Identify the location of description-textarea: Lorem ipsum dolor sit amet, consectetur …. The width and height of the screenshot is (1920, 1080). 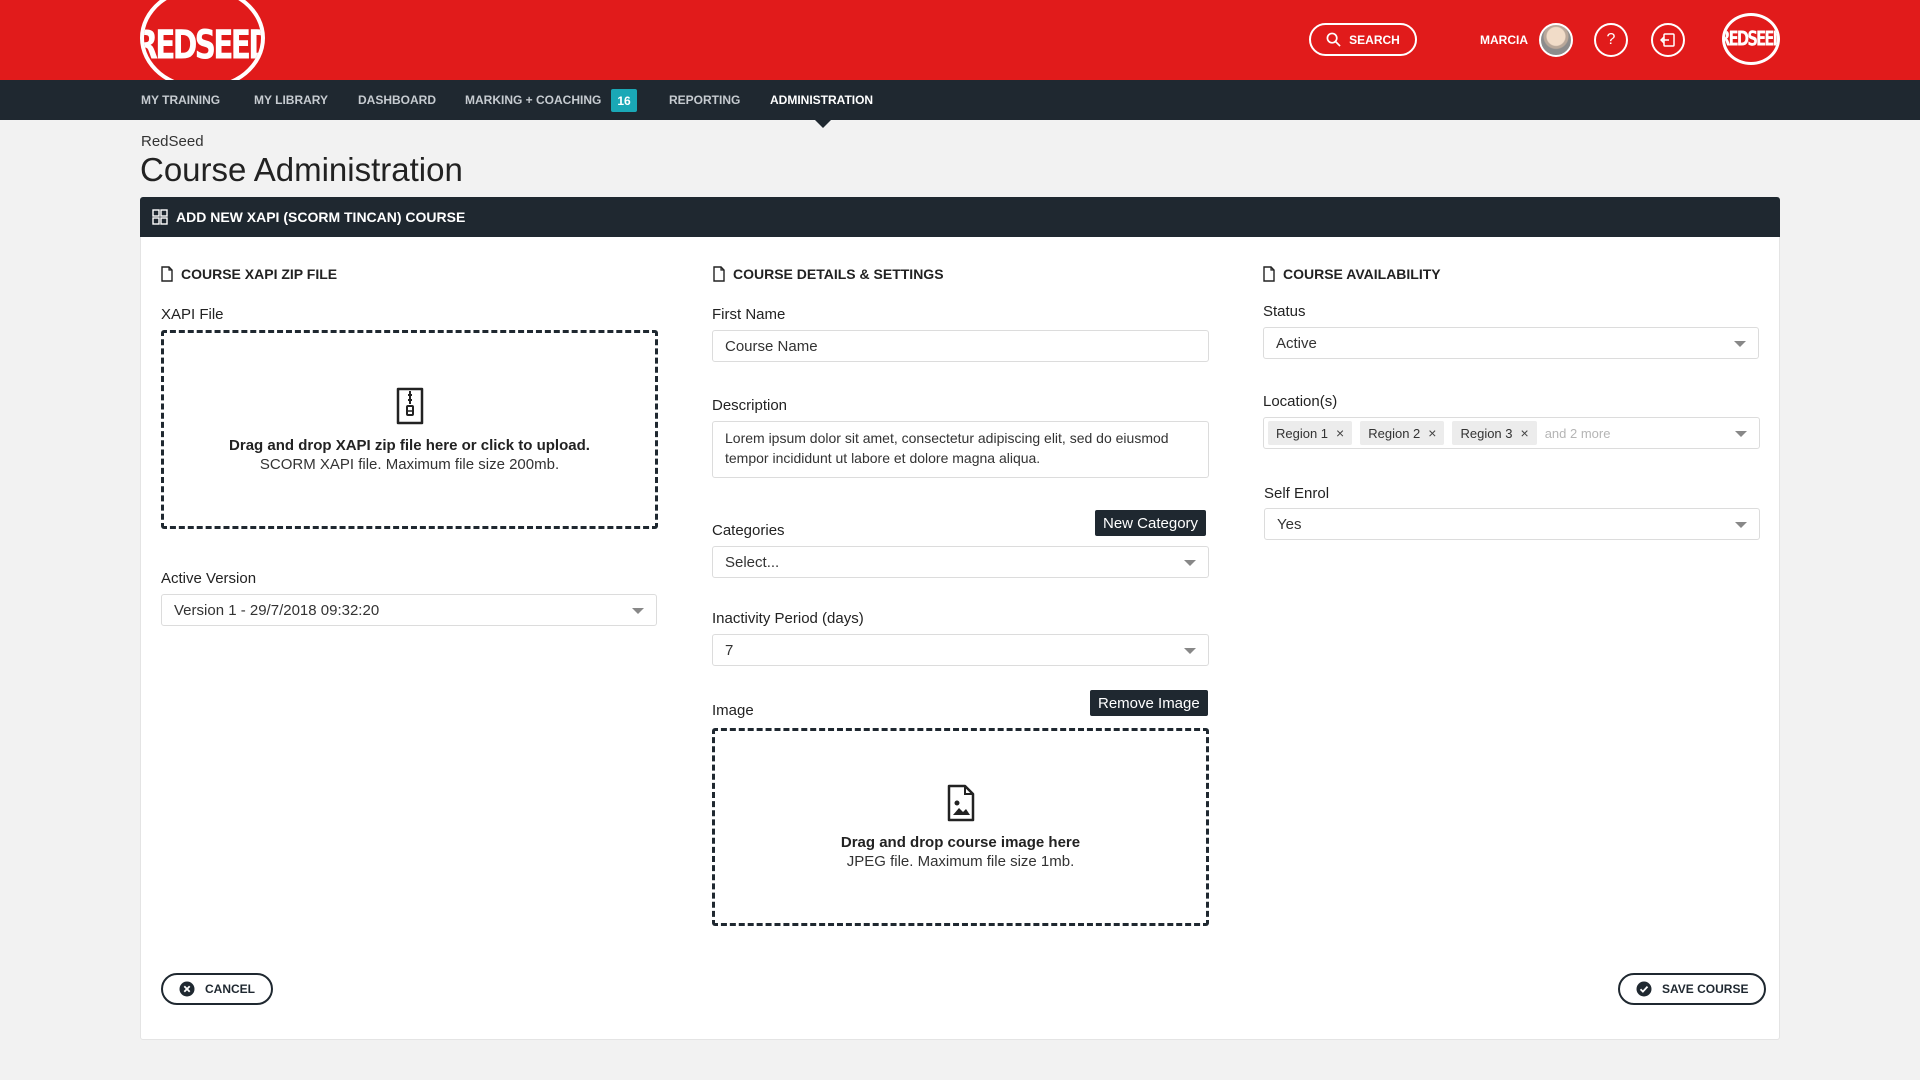
(960, 449).